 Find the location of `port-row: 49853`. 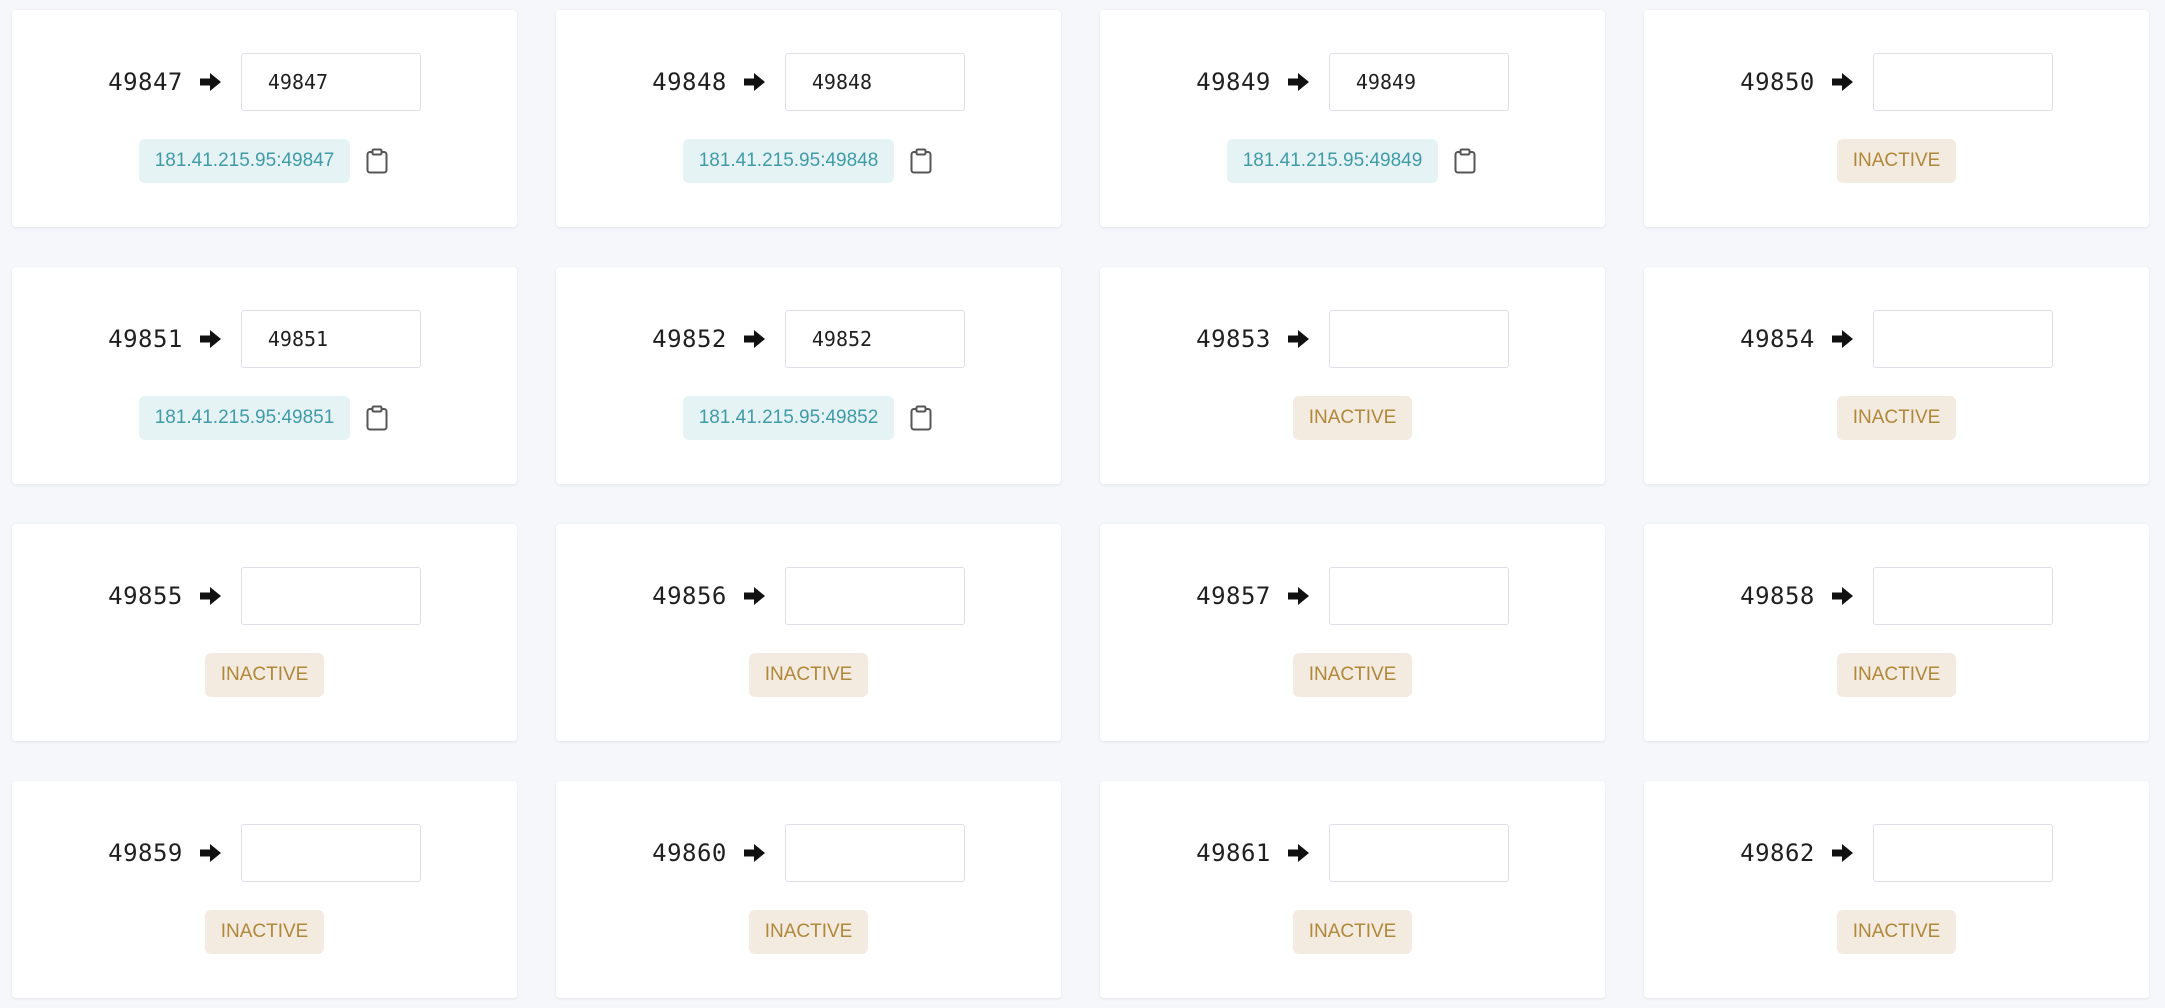

port-row: 49853 is located at coordinates (1352, 339).